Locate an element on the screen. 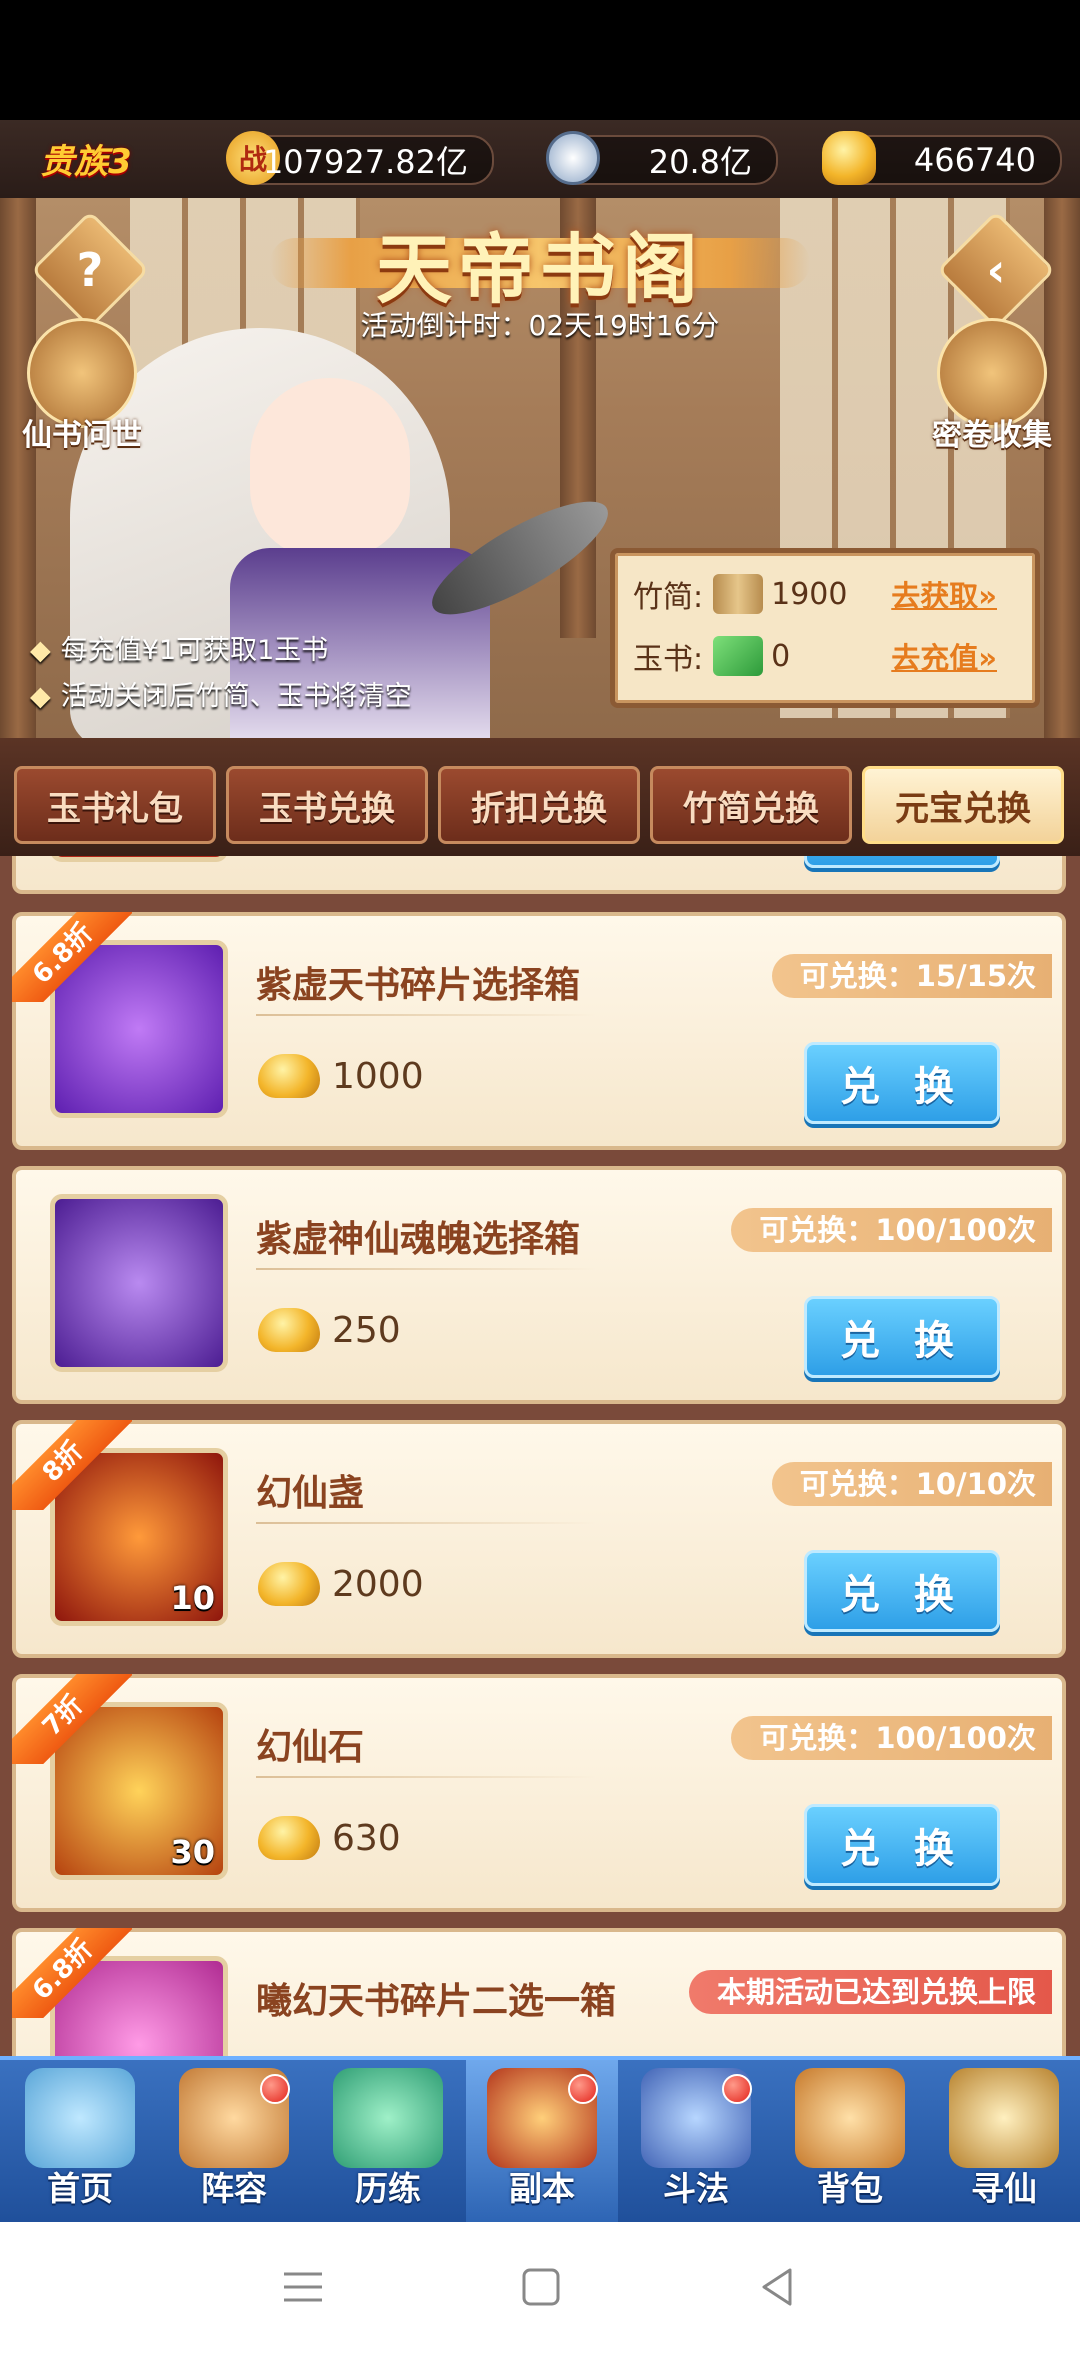  soul-chest-icon is located at coordinates (139, 1283).